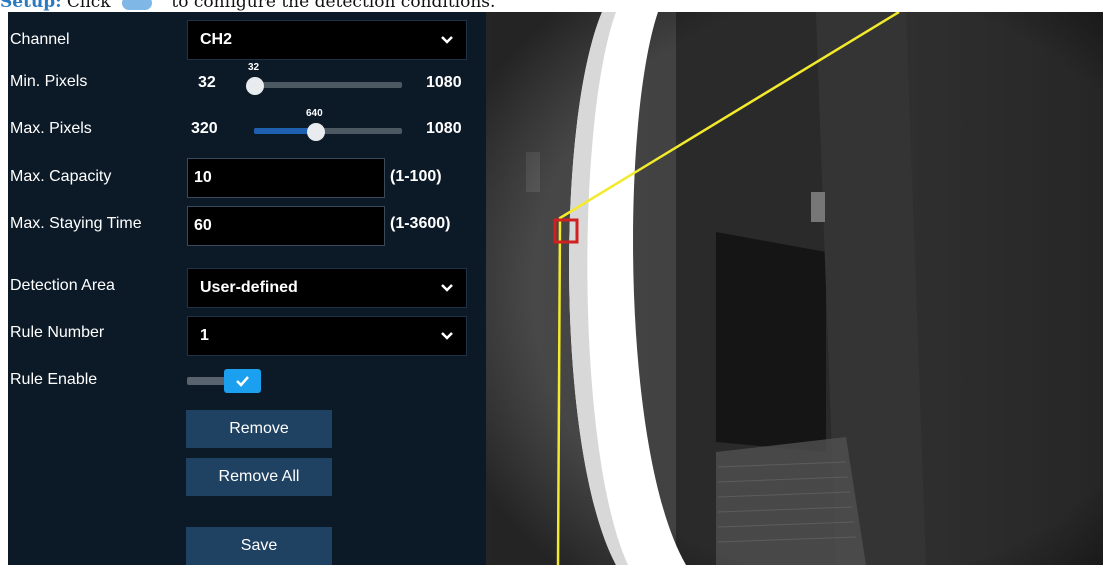 The width and height of the screenshot is (1103, 565). I want to click on save-button: Save, so click(259, 546).